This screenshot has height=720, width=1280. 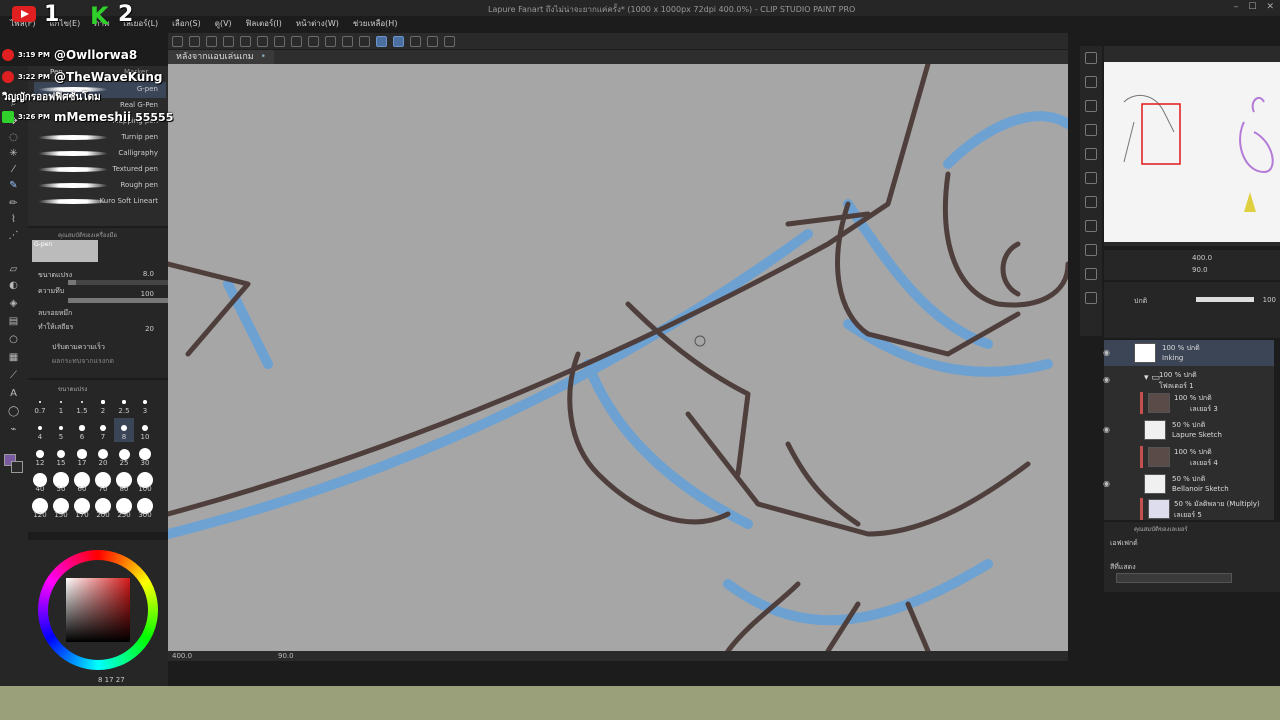 What do you see at coordinates (40, 404) in the screenshot?
I see `brush-size-preset: 0.7` at bounding box center [40, 404].